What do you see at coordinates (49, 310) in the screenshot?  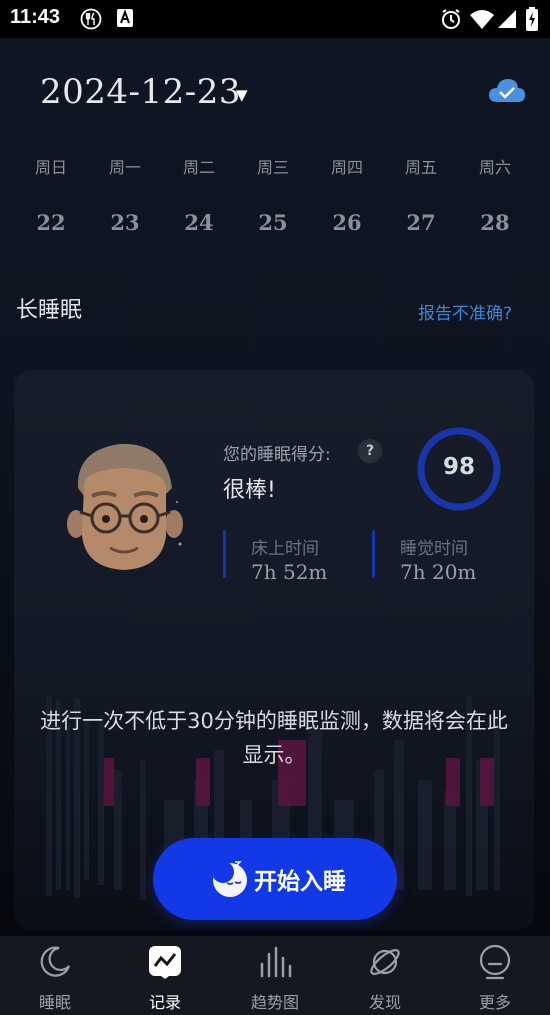 I see `section-title: 长睡眠` at bounding box center [49, 310].